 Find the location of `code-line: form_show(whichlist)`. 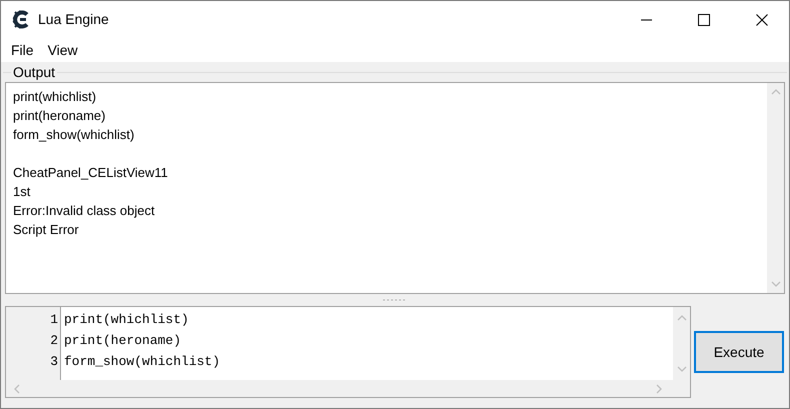

code-line: form_show(whichlist) is located at coordinates (142, 362).